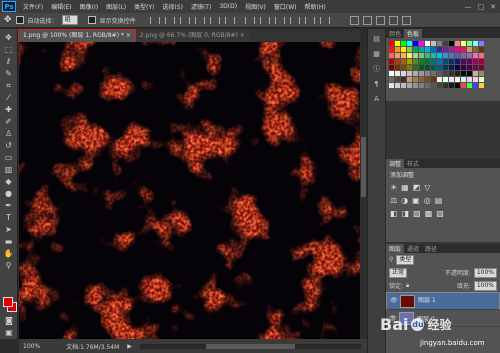  I want to click on close-tab-icon: ×, so click(128, 35).